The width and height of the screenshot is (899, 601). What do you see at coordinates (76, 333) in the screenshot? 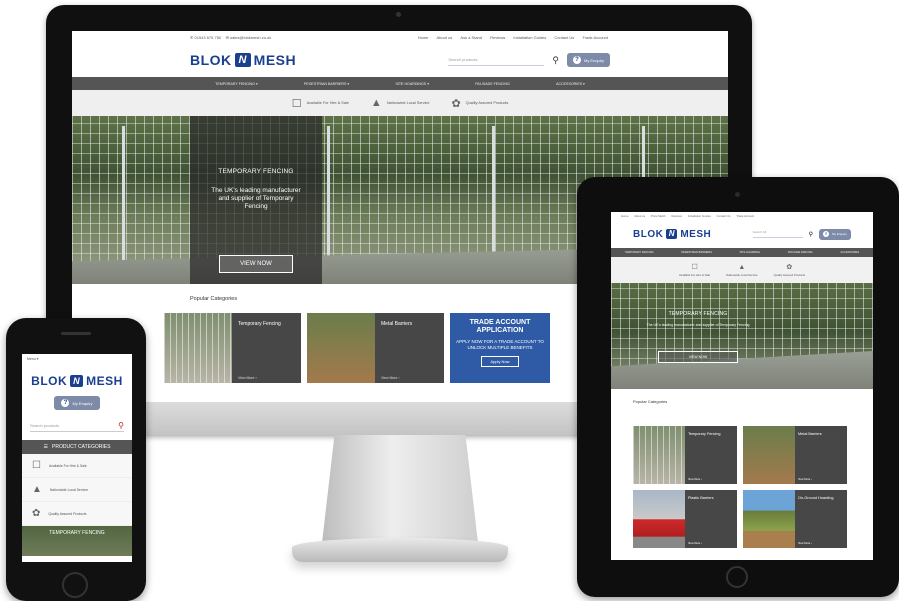
I see `speaker-grille` at bounding box center [76, 333].